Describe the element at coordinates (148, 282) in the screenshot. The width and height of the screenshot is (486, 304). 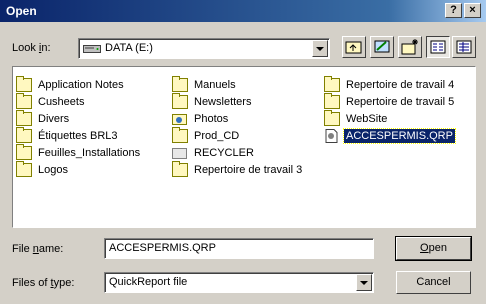
I see `file-type-value: QuickReport file` at that location.